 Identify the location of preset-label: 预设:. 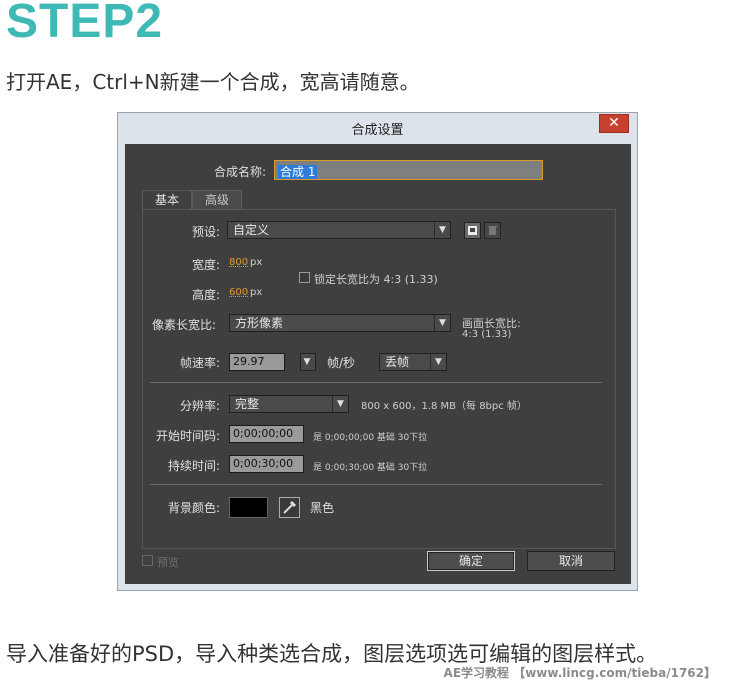
(206, 232).